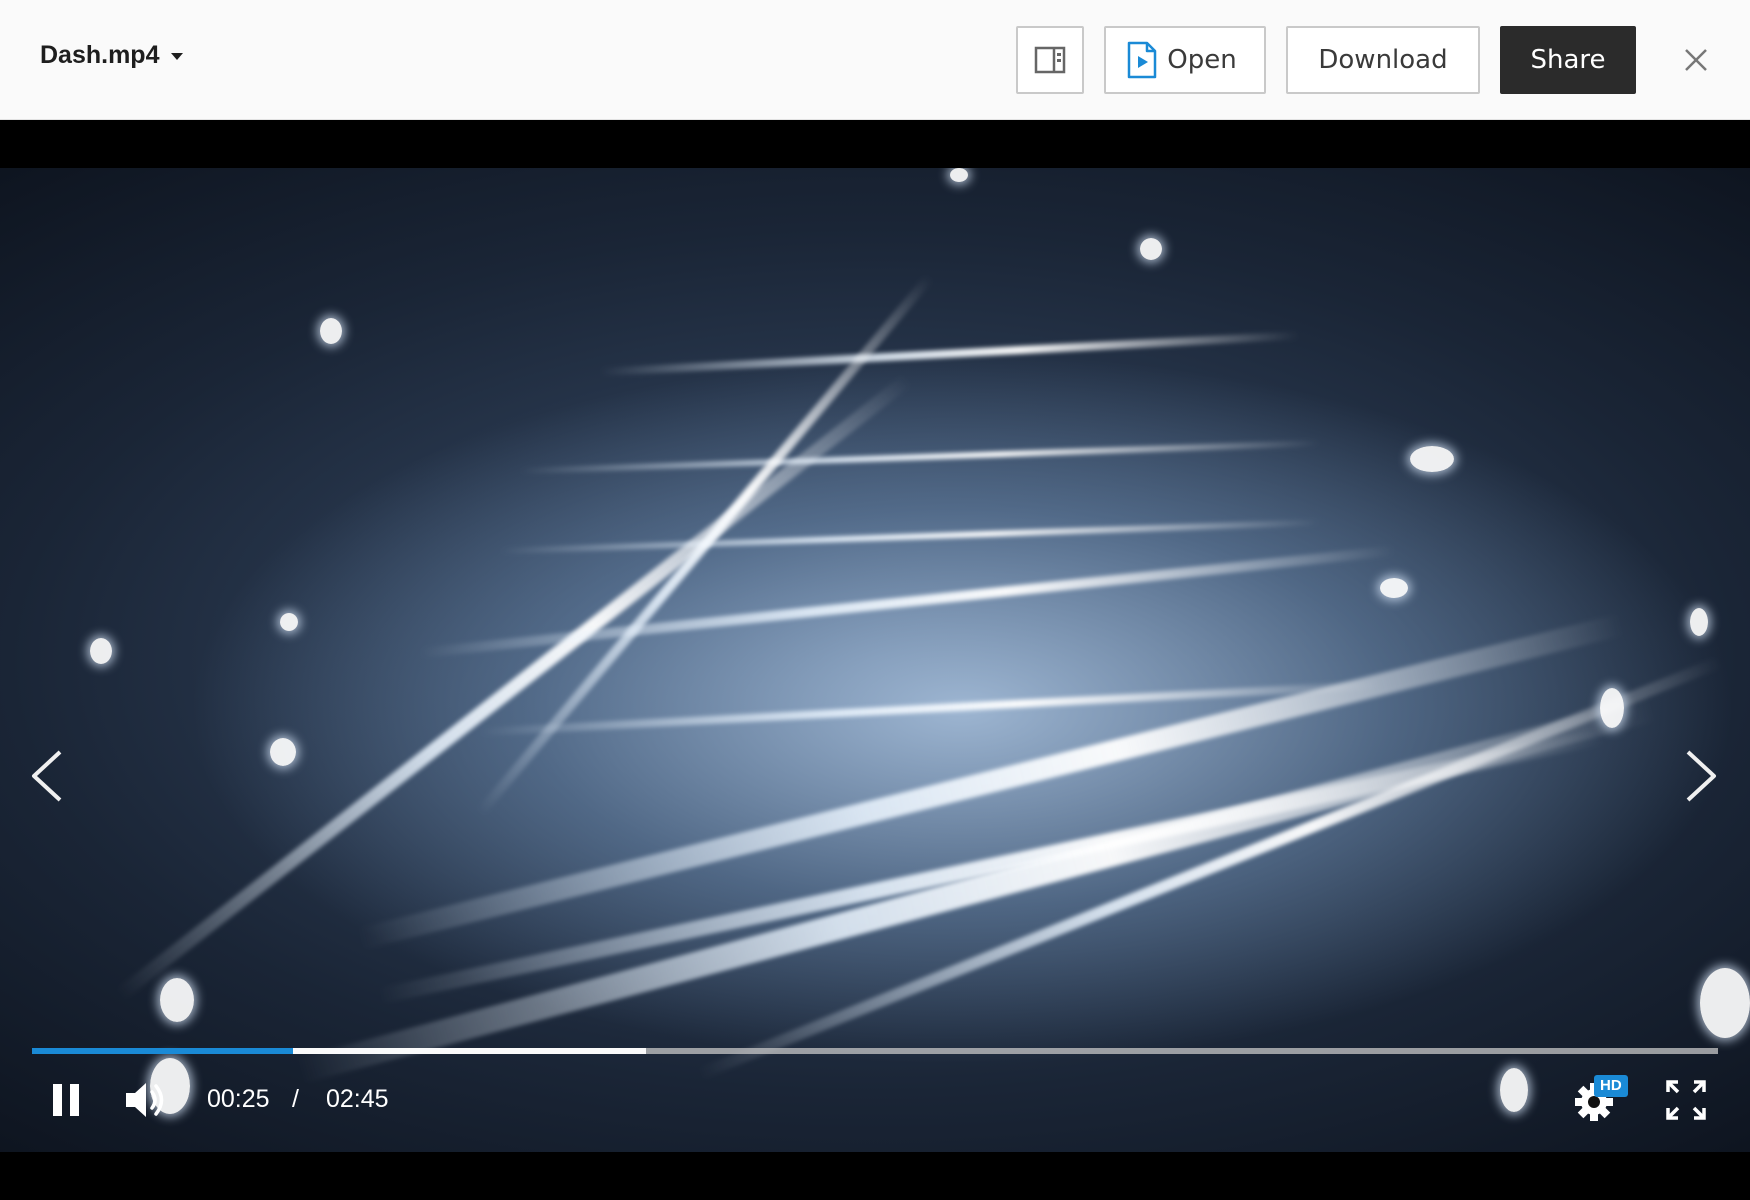  I want to click on share-button: Share, so click(1568, 60).